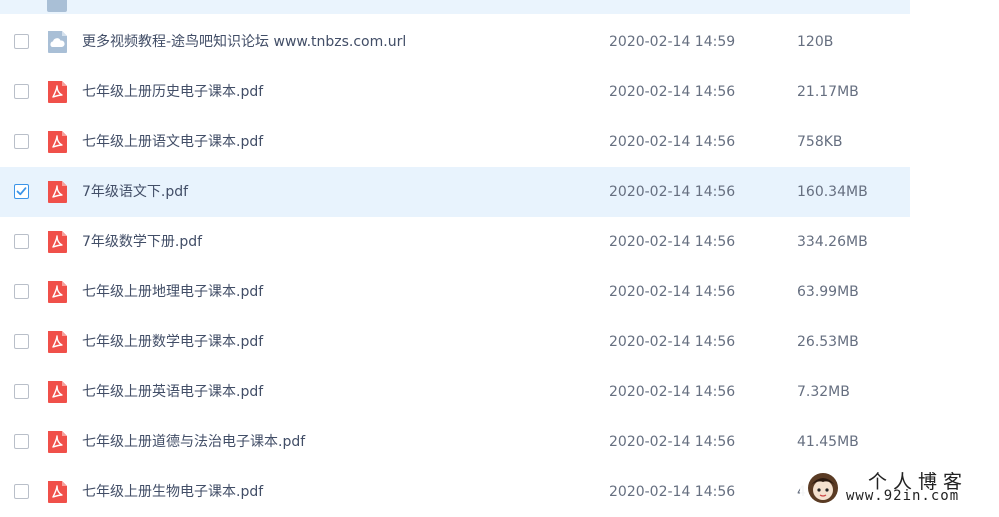 The image size is (999, 517). I want to click on file-name: 七年级上册语文电子课本.pdf, so click(172, 142).